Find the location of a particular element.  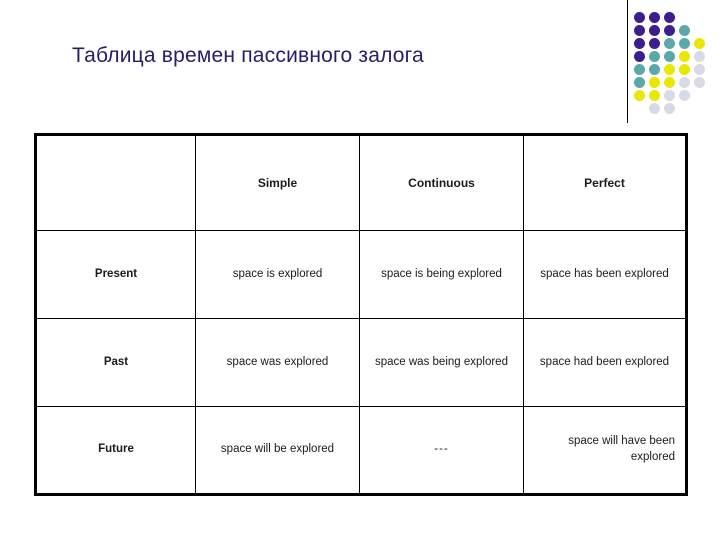

column-header-perfect: Perfect is located at coordinates (605, 182).